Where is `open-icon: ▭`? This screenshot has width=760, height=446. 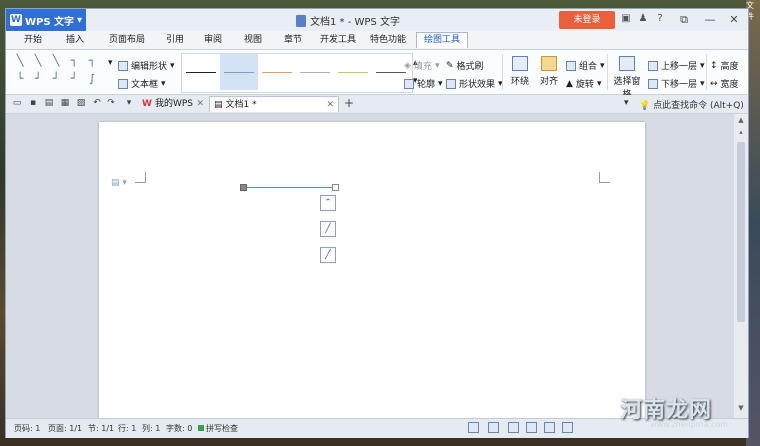
open-icon: ▭ is located at coordinates (17, 103).